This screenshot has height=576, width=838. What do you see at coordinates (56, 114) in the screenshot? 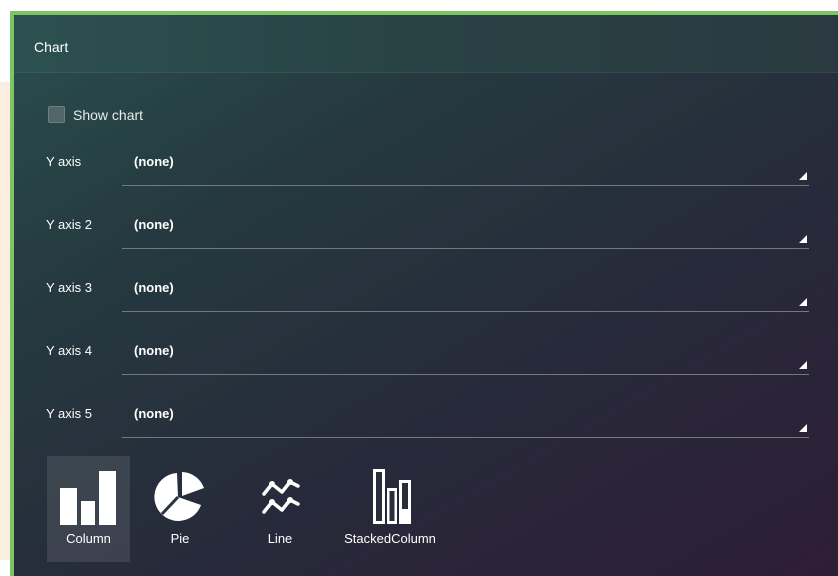
I see `show-chart-checkbox` at bounding box center [56, 114].